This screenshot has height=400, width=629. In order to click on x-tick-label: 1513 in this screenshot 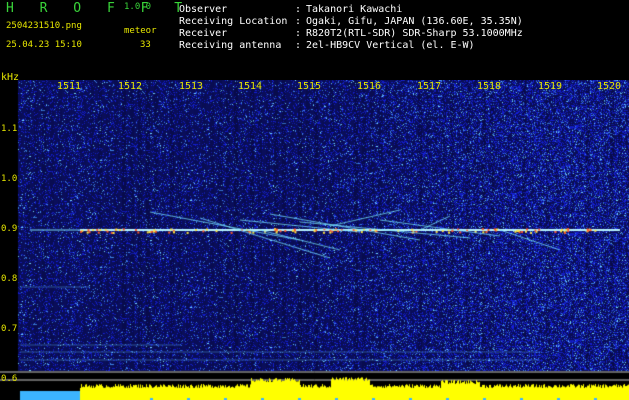, I will do `click(191, 86)`.